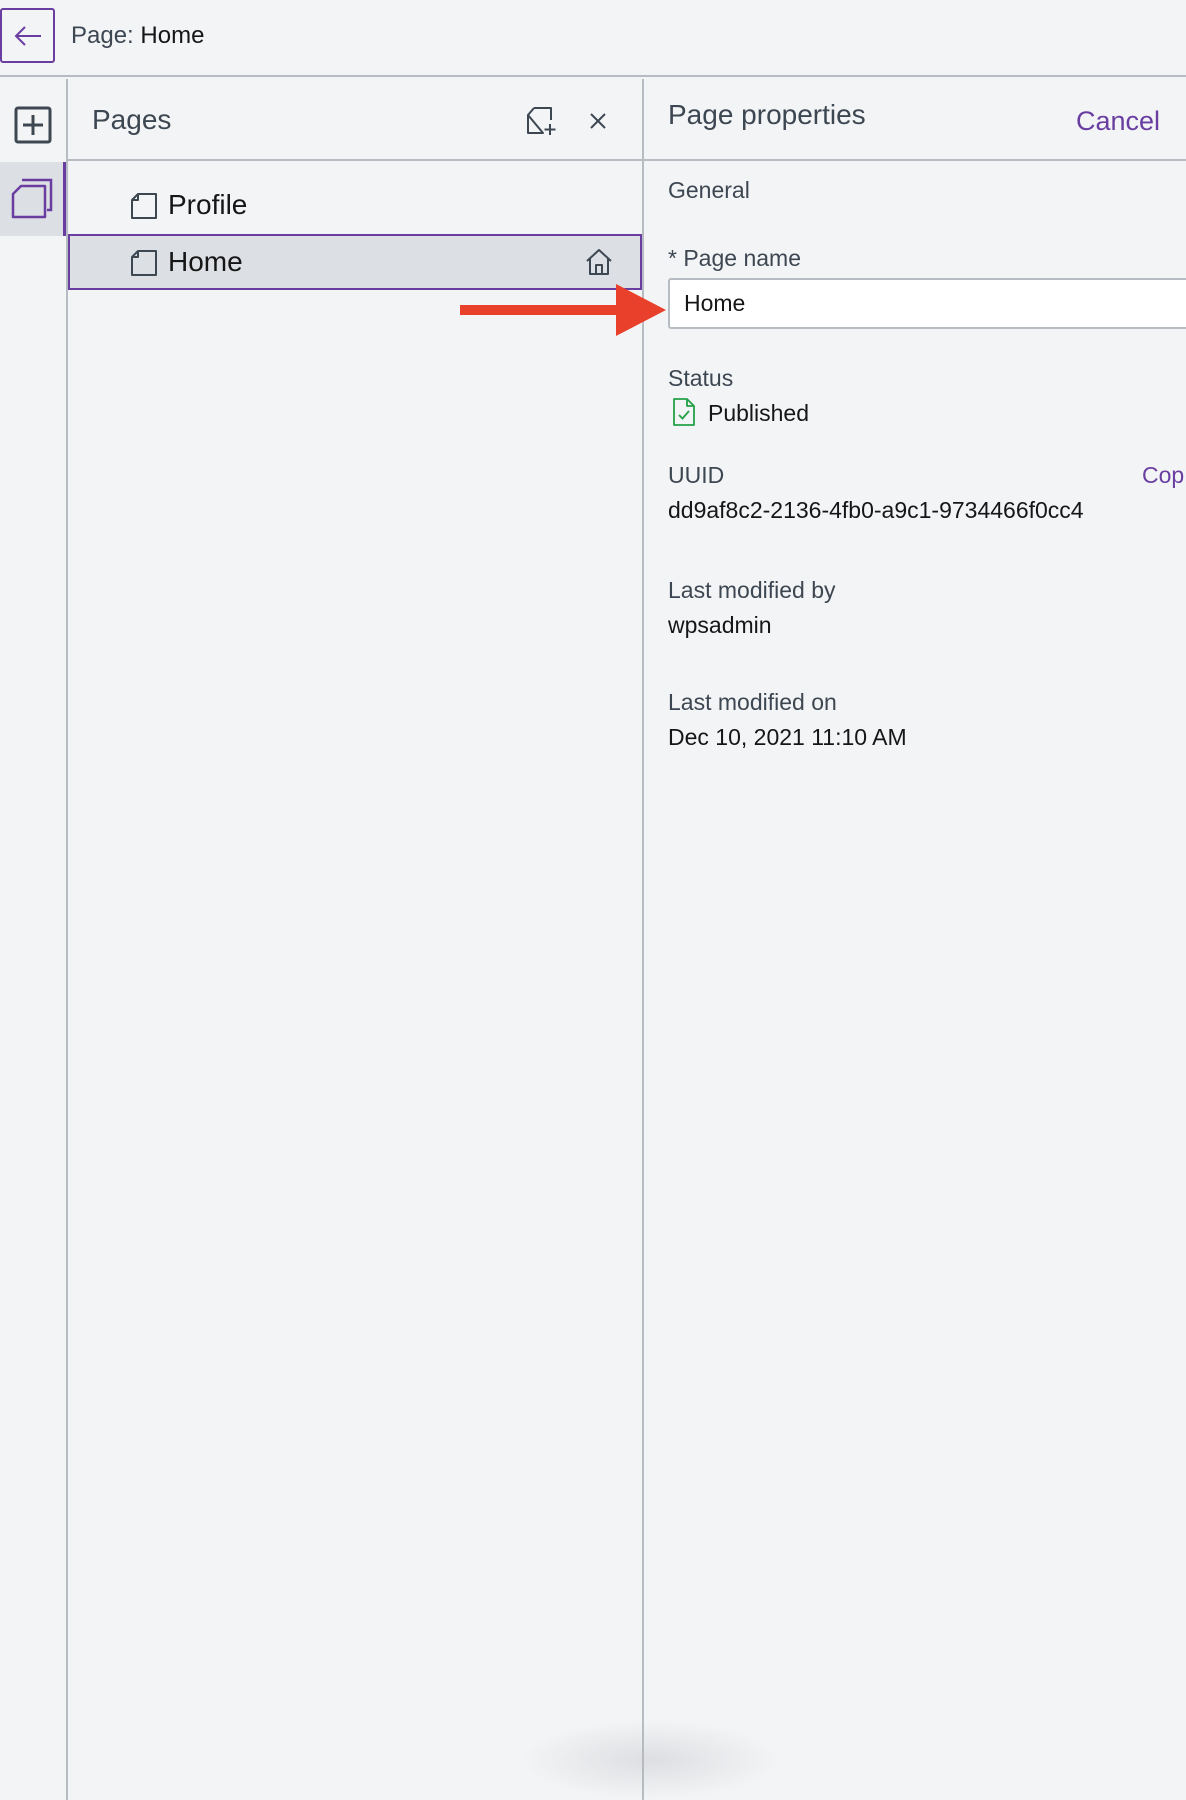  What do you see at coordinates (208, 204) in the screenshot?
I see `page-row-label: Profile` at bounding box center [208, 204].